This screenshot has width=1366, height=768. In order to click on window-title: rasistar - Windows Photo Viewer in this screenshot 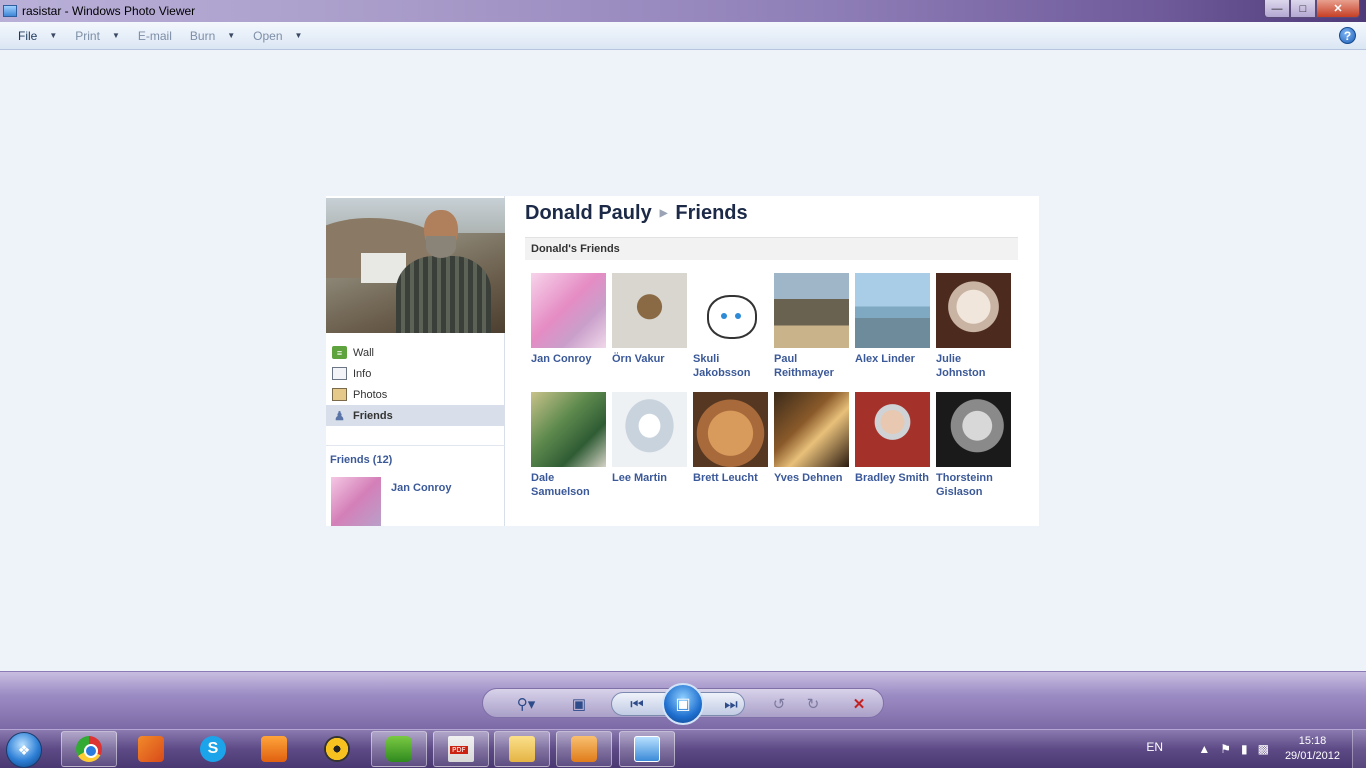, I will do `click(109, 11)`.